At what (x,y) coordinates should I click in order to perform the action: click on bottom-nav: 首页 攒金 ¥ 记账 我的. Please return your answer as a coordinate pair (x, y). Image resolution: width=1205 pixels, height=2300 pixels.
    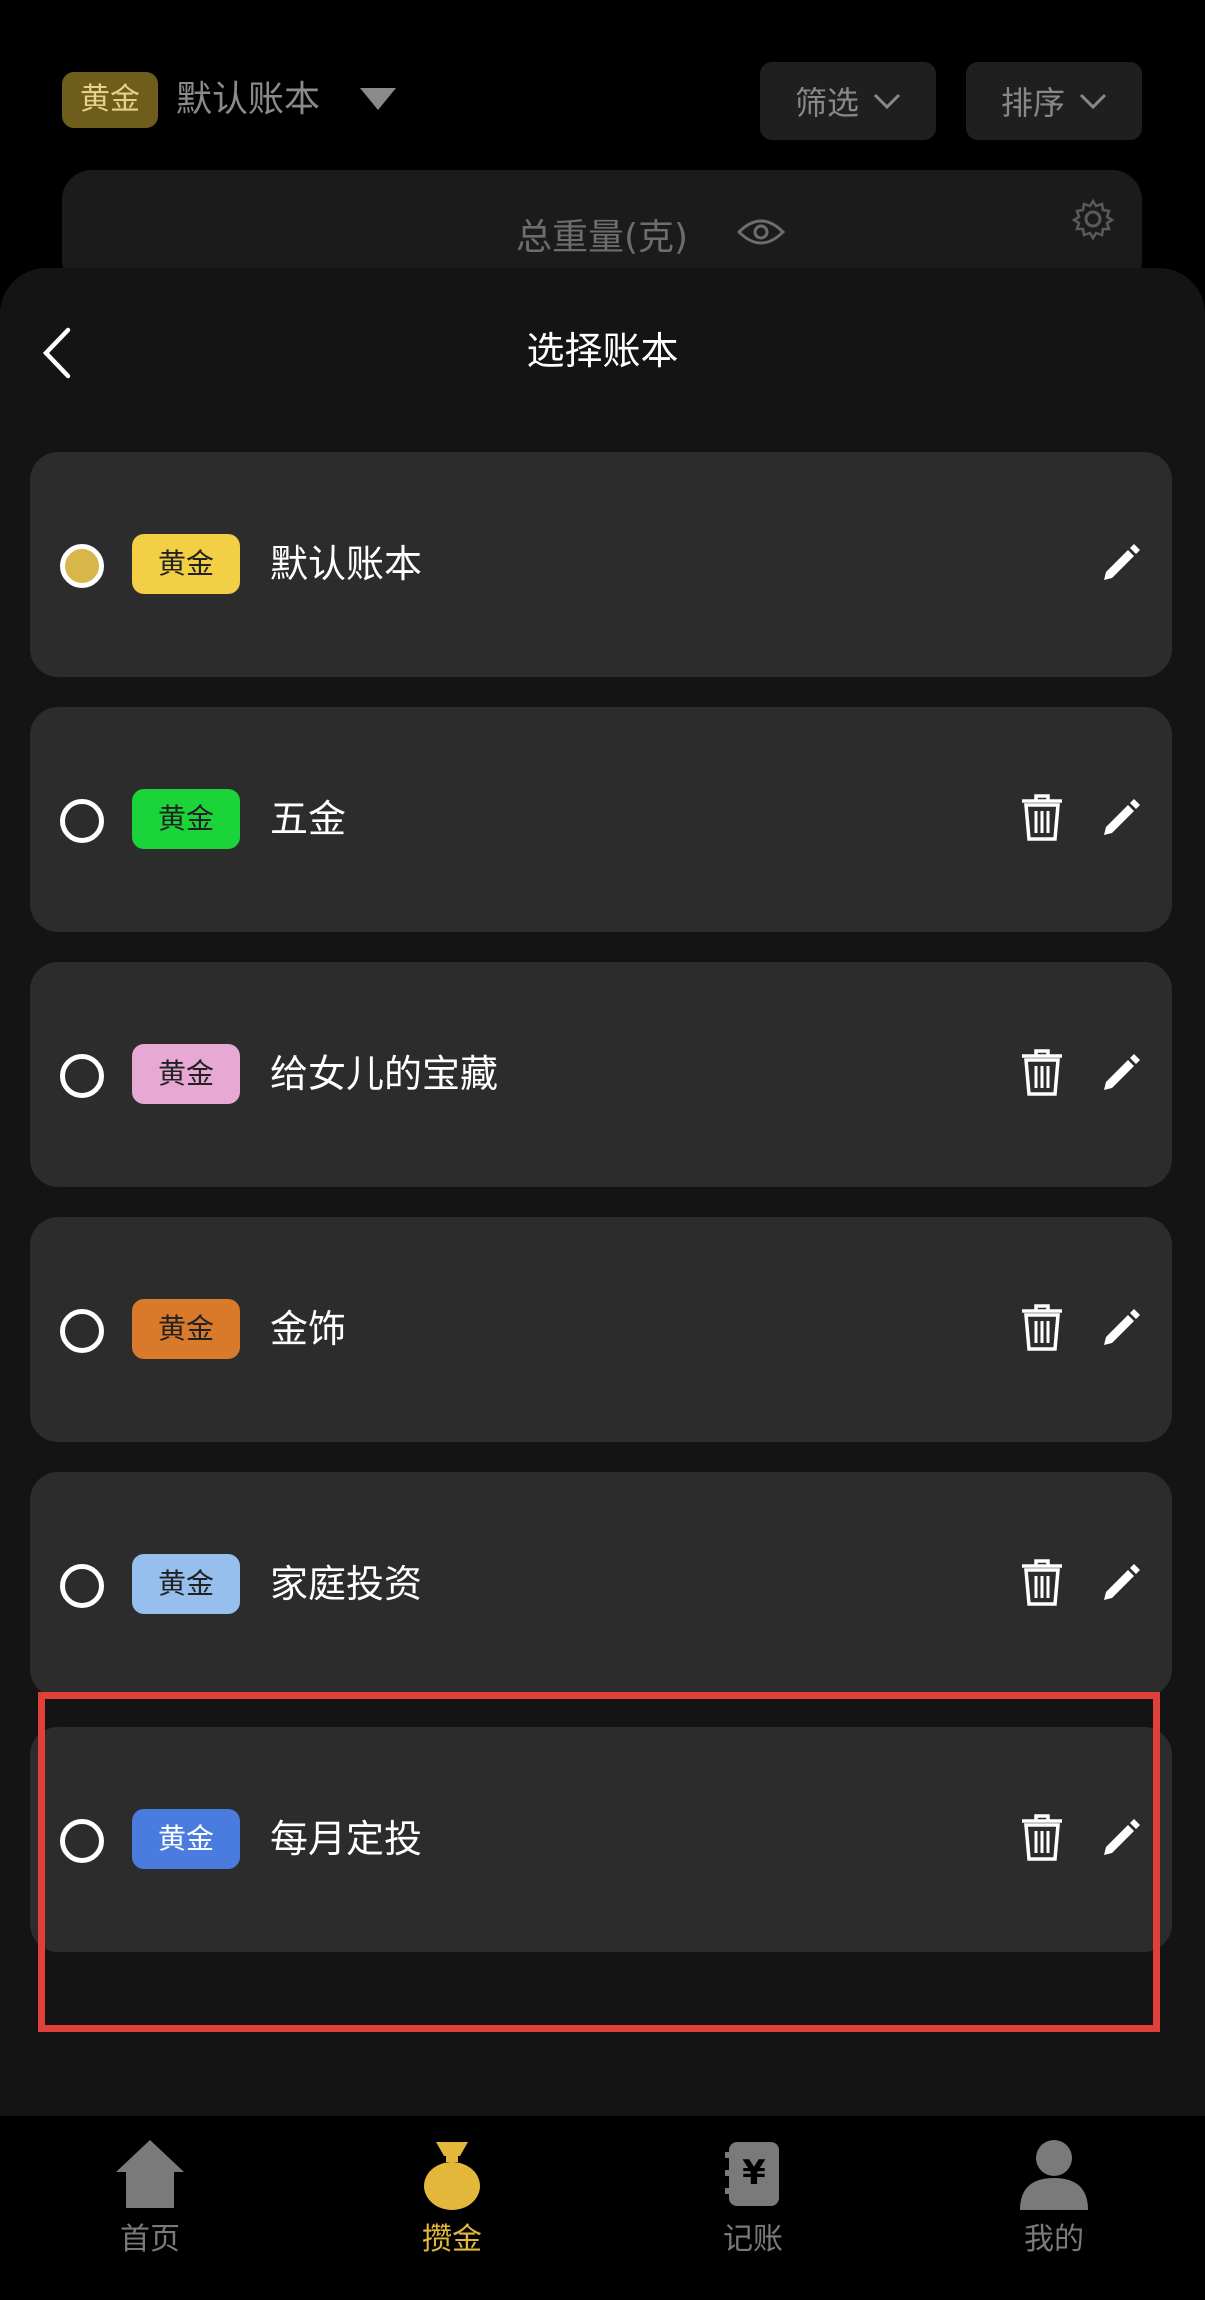
    Looking at the image, I should click on (602, 2208).